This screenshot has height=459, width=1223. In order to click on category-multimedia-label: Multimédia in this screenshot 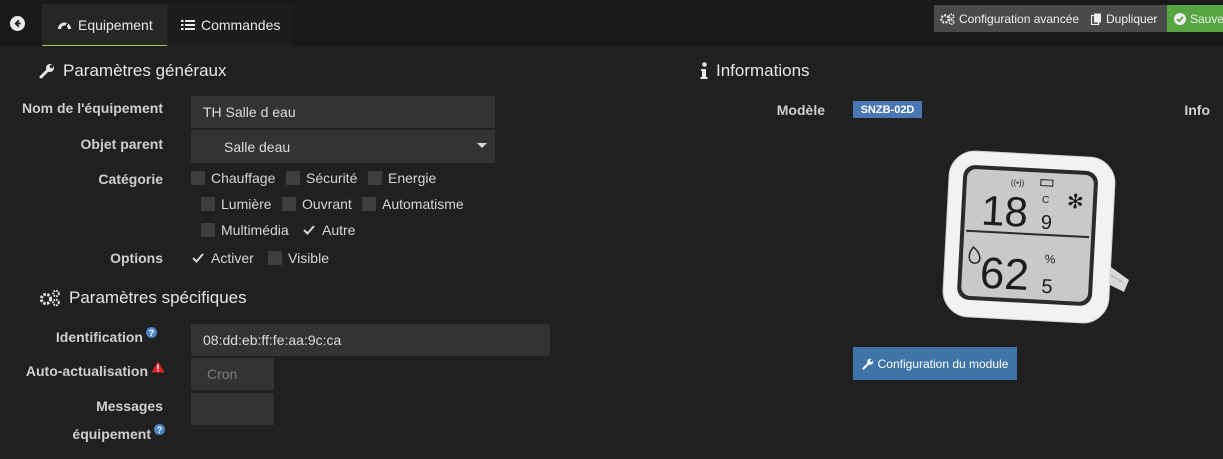, I will do `click(255, 230)`.